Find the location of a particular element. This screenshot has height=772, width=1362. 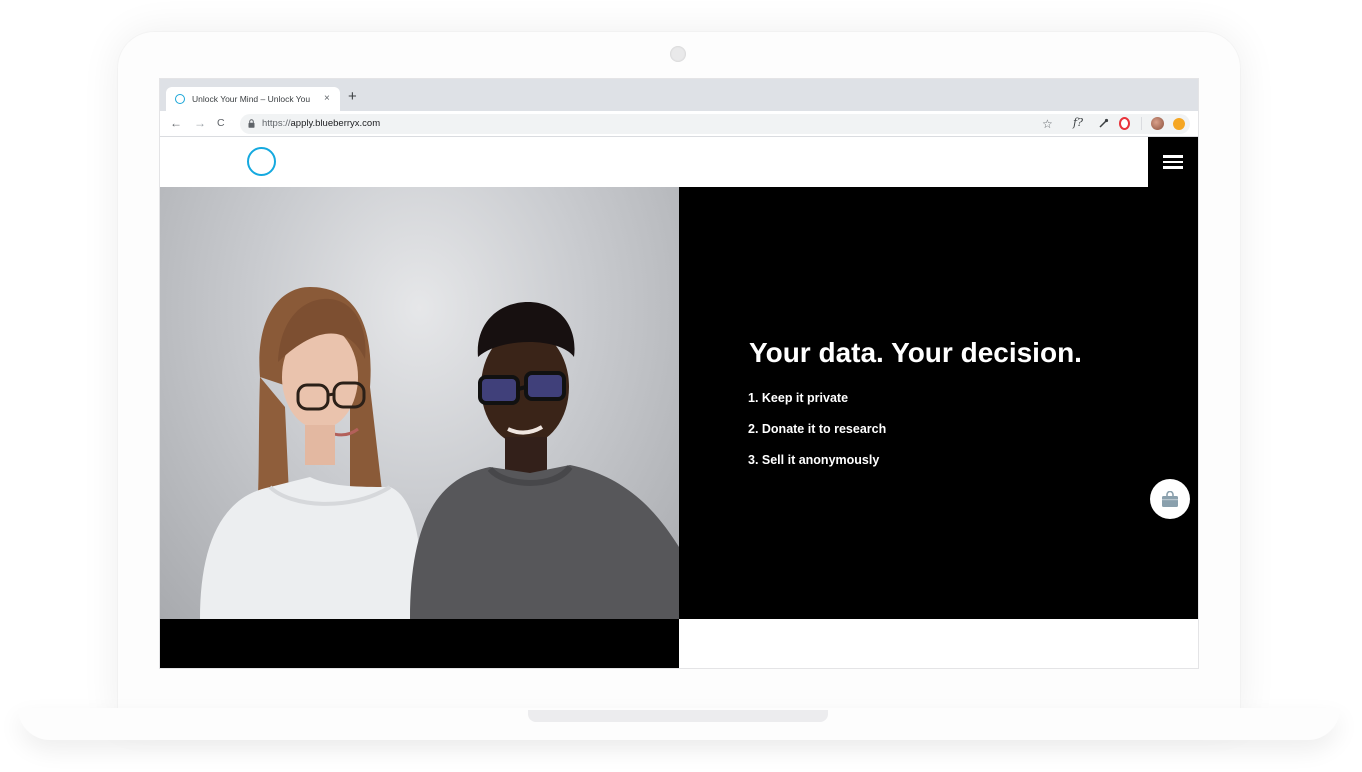

footer-light-block is located at coordinates (938, 643).